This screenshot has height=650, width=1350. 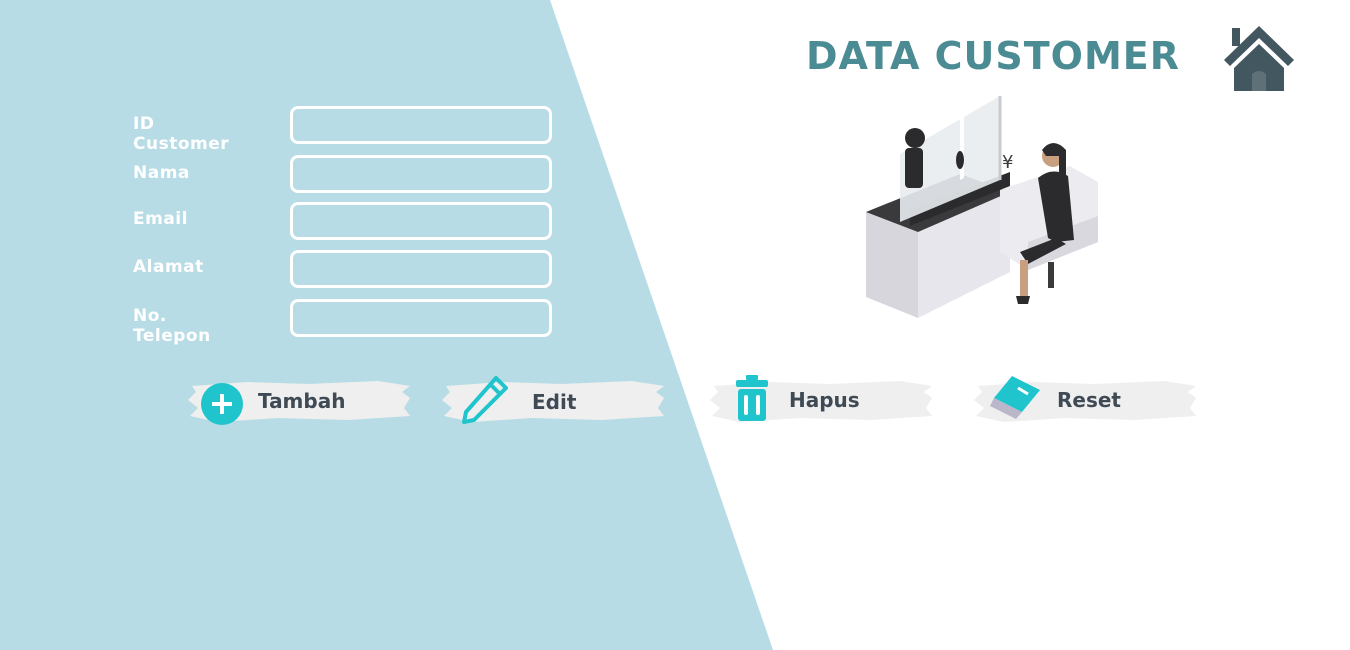 I want to click on tambah-label: Tambah, so click(x=302, y=401).